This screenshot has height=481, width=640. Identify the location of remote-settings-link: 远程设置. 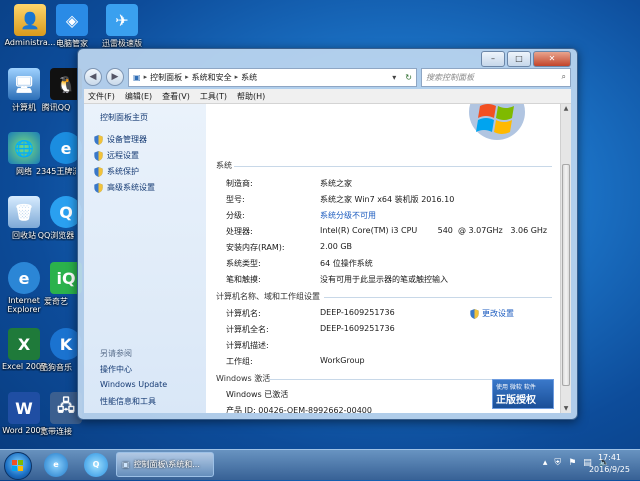
(116, 155).